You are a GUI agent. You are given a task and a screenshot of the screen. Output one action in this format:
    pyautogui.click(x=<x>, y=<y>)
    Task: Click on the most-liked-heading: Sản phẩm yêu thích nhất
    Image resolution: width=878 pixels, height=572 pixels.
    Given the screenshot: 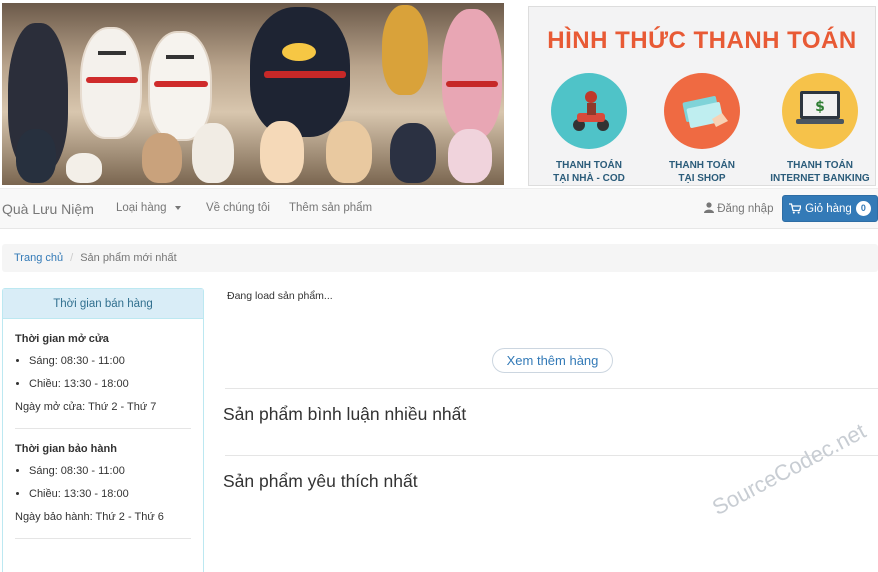 What is the action you would take?
    pyautogui.click(x=320, y=481)
    